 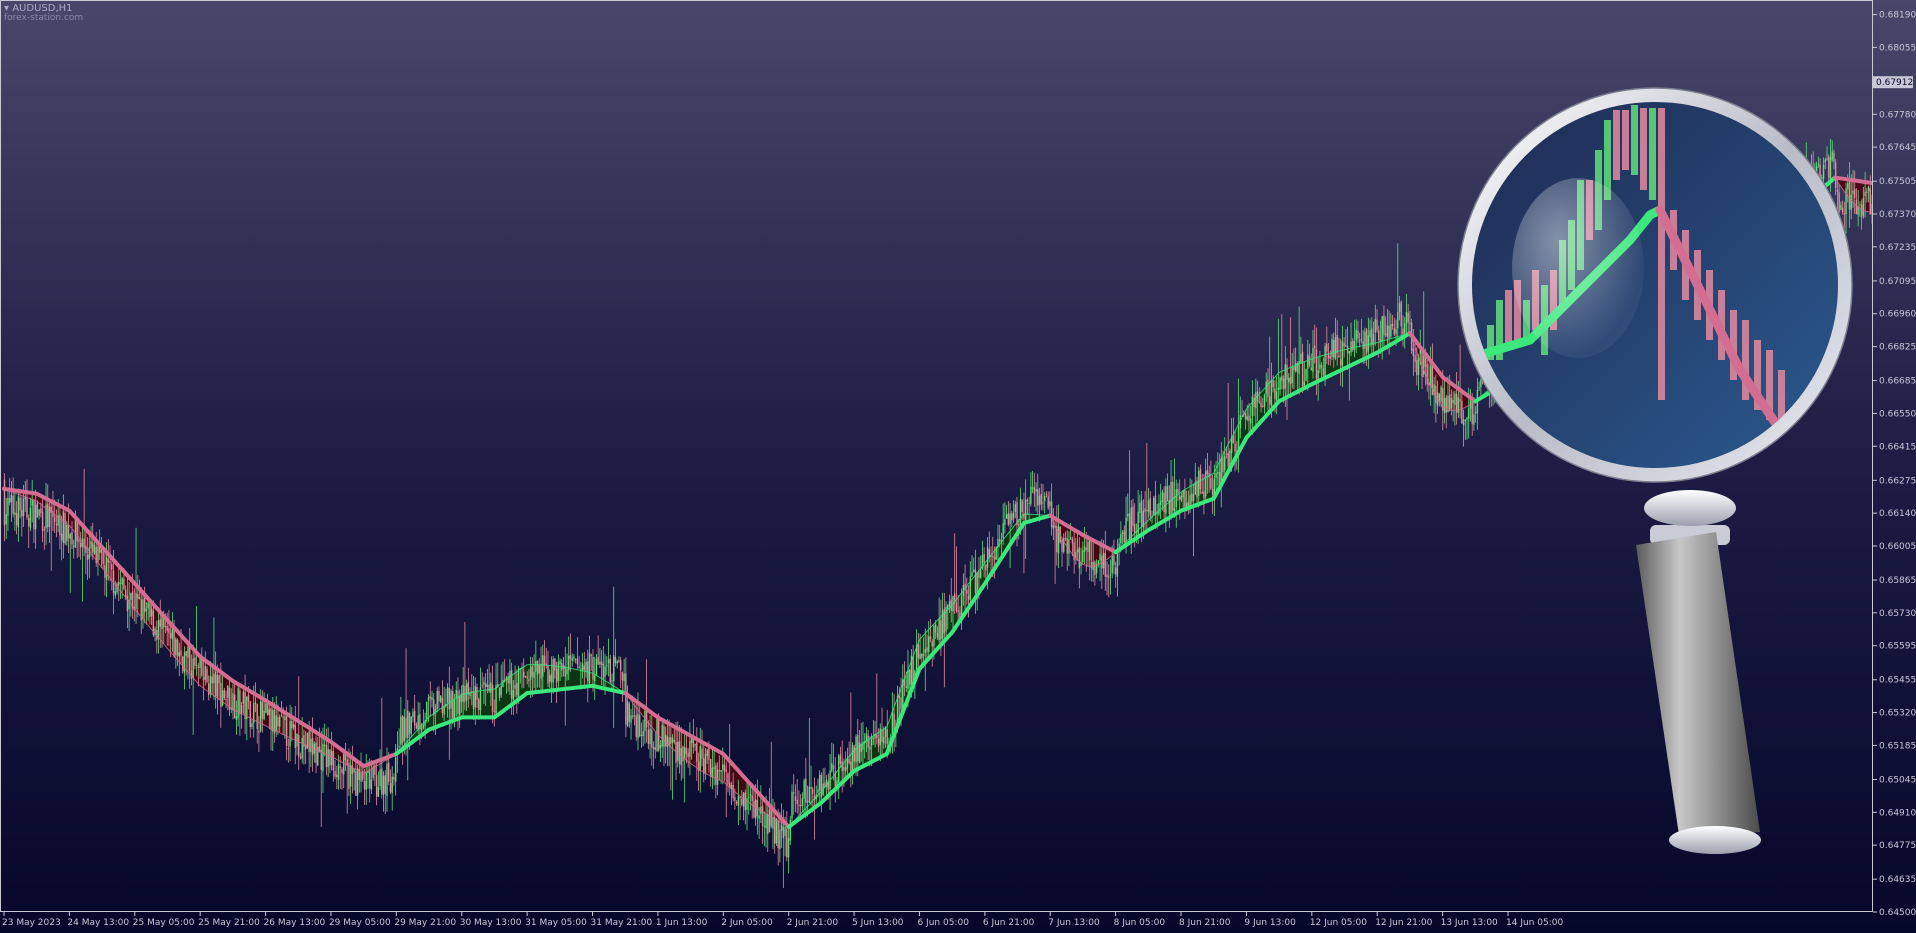 What do you see at coordinates (31, 923) in the screenshot?
I see `x-tick-label: 23 May 2023` at bounding box center [31, 923].